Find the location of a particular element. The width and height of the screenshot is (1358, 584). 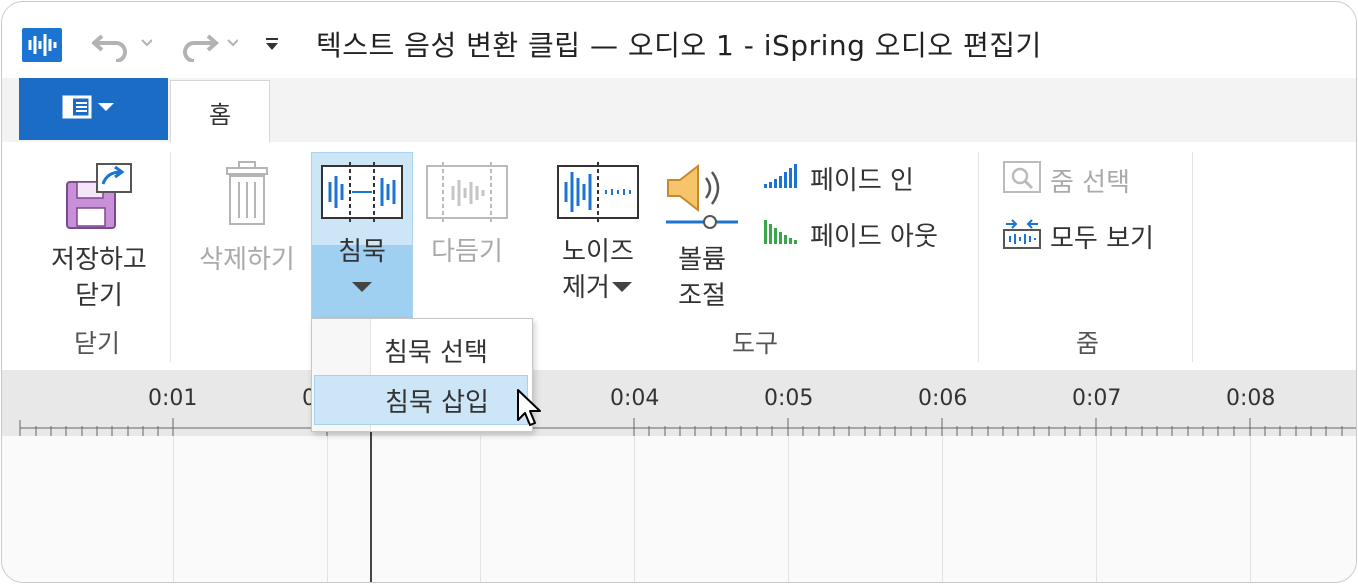

window-title: 텍스트 음성 변환 클립 — 오디오 1 - iSpring 오디오 편집기 is located at coordinates (679, 45).